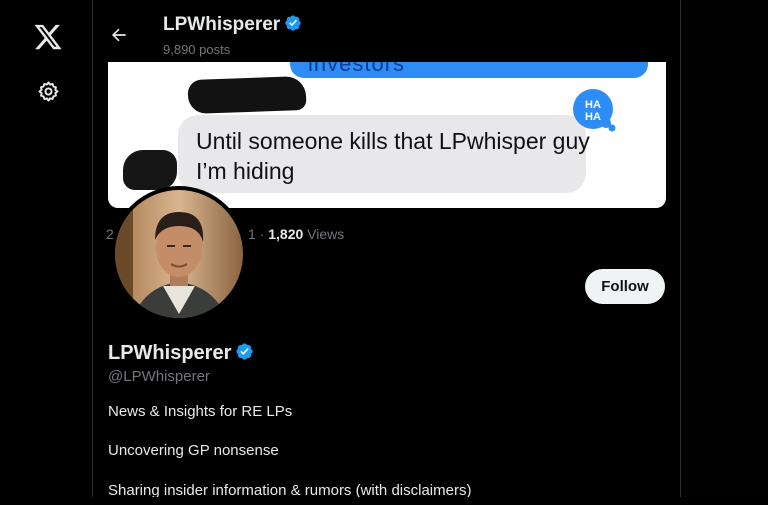  What do you see at coordinates (680, 249) in the screenshot?
I see `column-divider-right` at bounding box center [680, 249].